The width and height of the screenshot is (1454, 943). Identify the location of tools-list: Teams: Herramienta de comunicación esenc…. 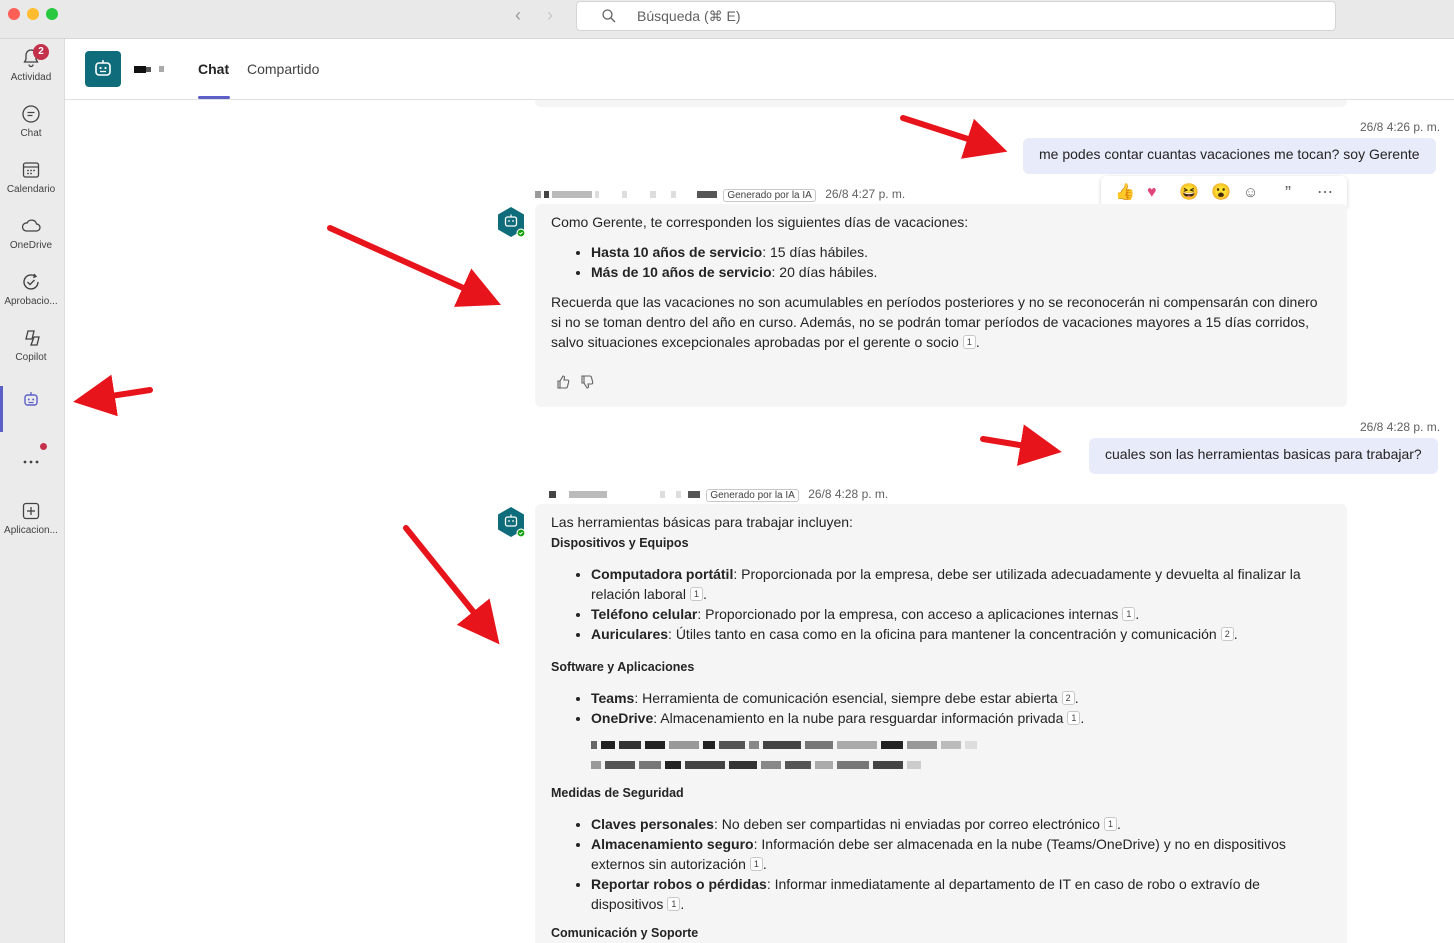
(961, 708).